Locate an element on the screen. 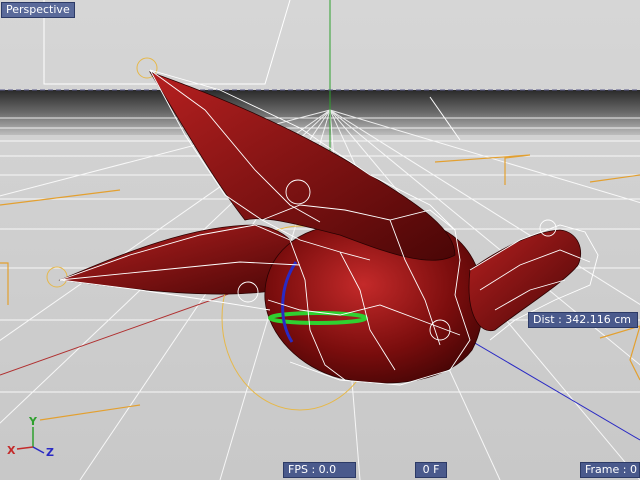 The height and width of the screenshot is (480, 640). frame-readout: Frame : 0 is located at coordinates (610, 470).